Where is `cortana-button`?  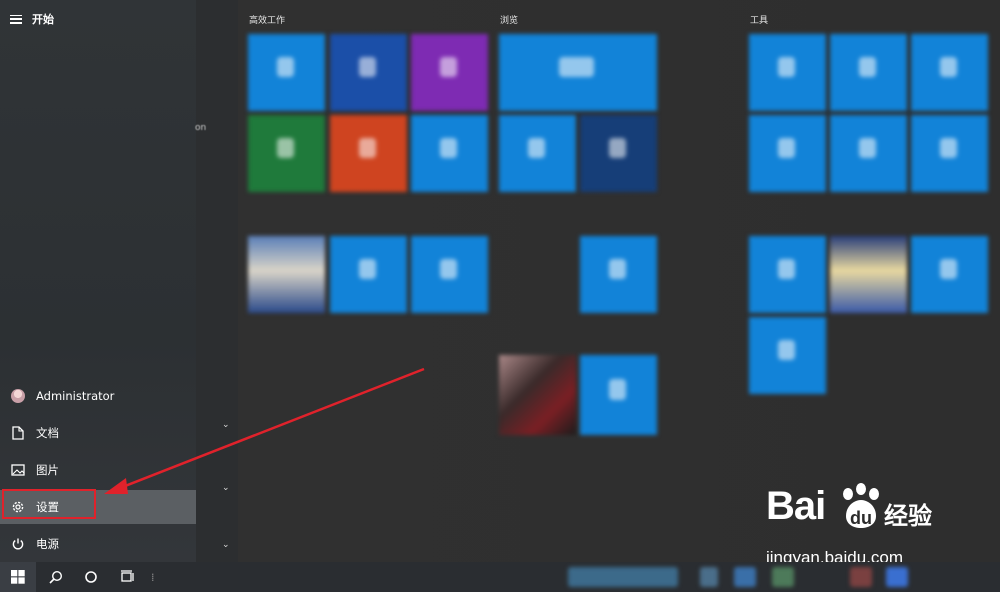 cortana-button is located at coordinates (91, 577).